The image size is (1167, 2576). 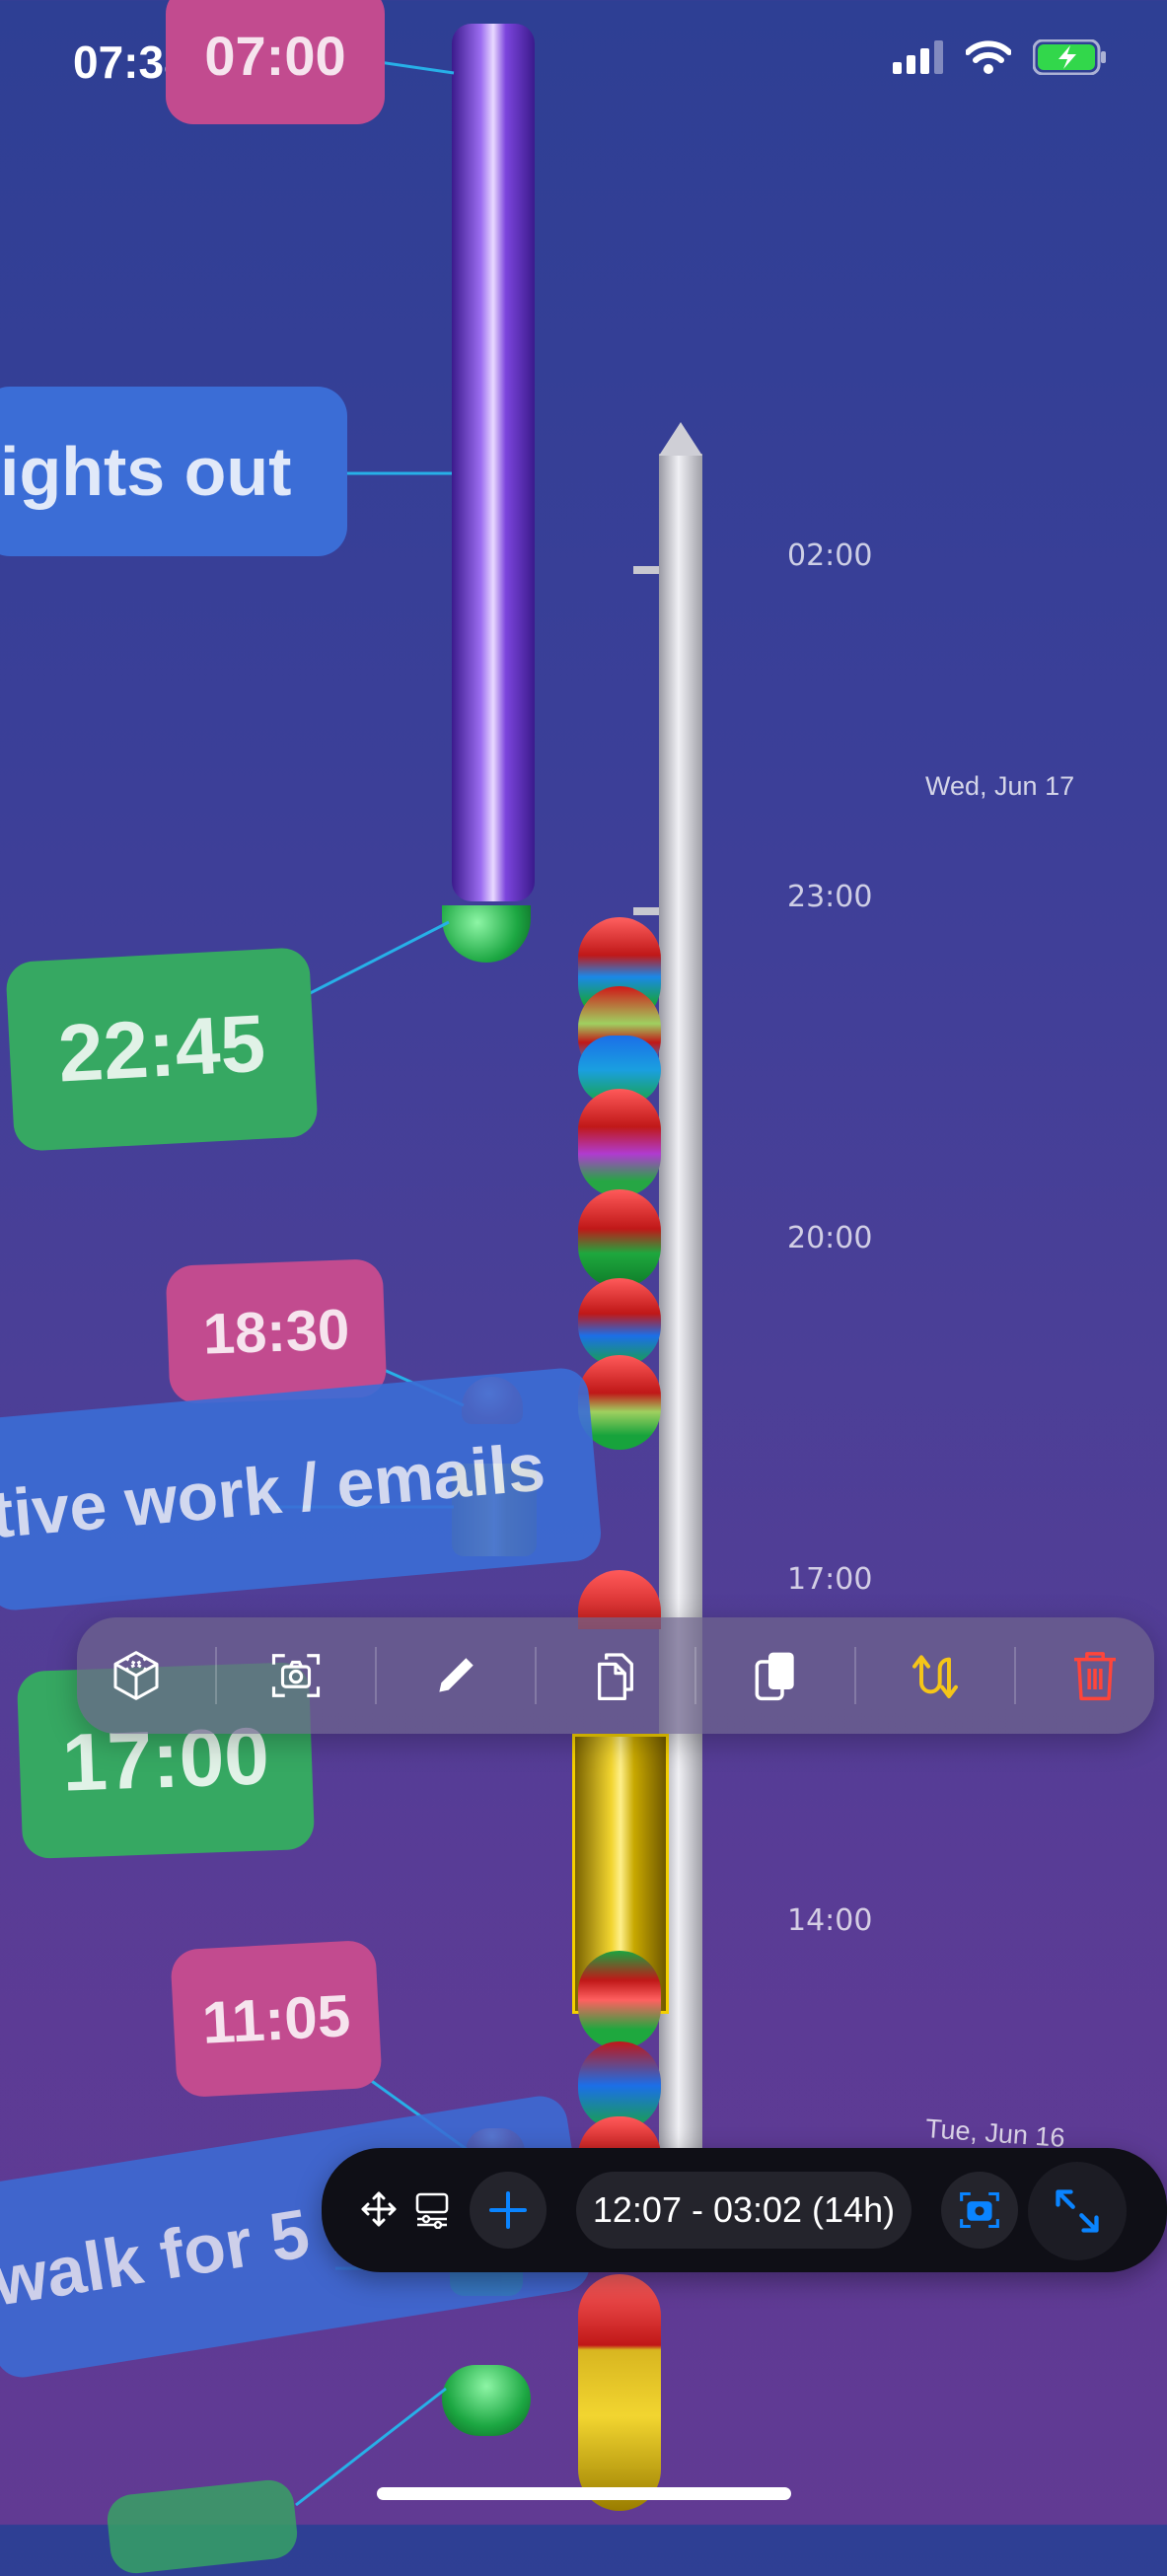 What do you see at coordinates (276, 1331) in the screenshot?
I see `label-1830: 18:30` at bounding box center [276, 1331].